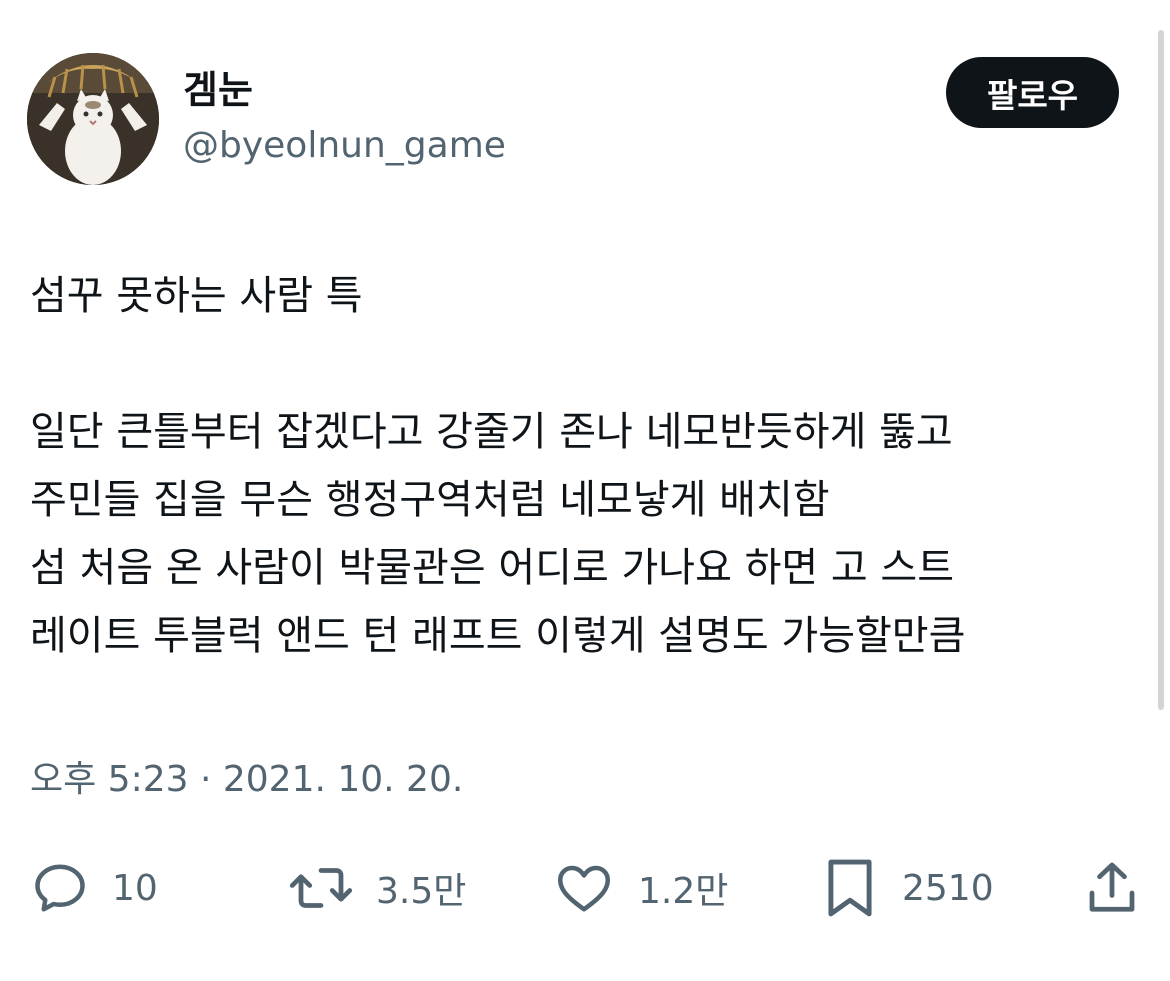  I want to click on like-count: 1.2만, so click(683, 891).